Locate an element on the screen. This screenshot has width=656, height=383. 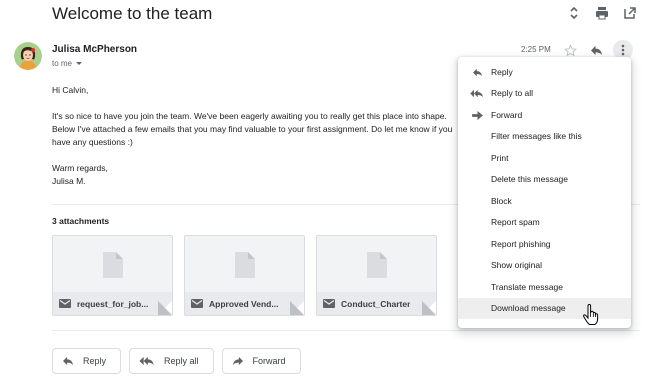
menu-item-reply-to-all: Reply to all is located at coordinates (544, 94).